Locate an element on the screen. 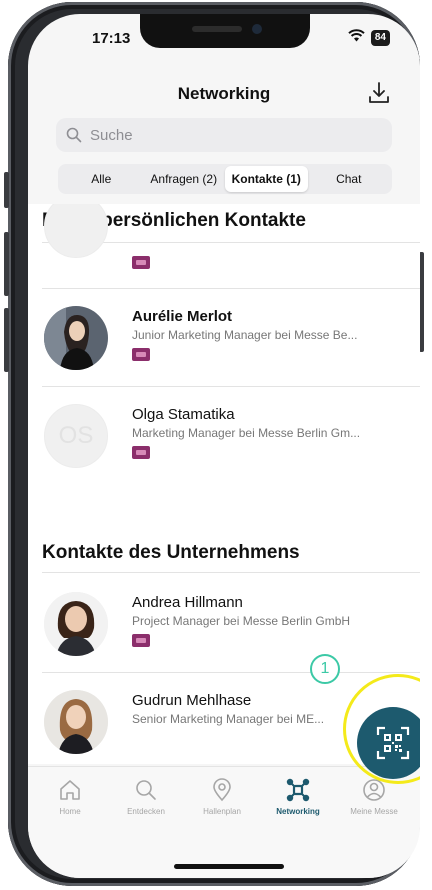  tabbar-item-home: Home is located at coordinates (70, 796).